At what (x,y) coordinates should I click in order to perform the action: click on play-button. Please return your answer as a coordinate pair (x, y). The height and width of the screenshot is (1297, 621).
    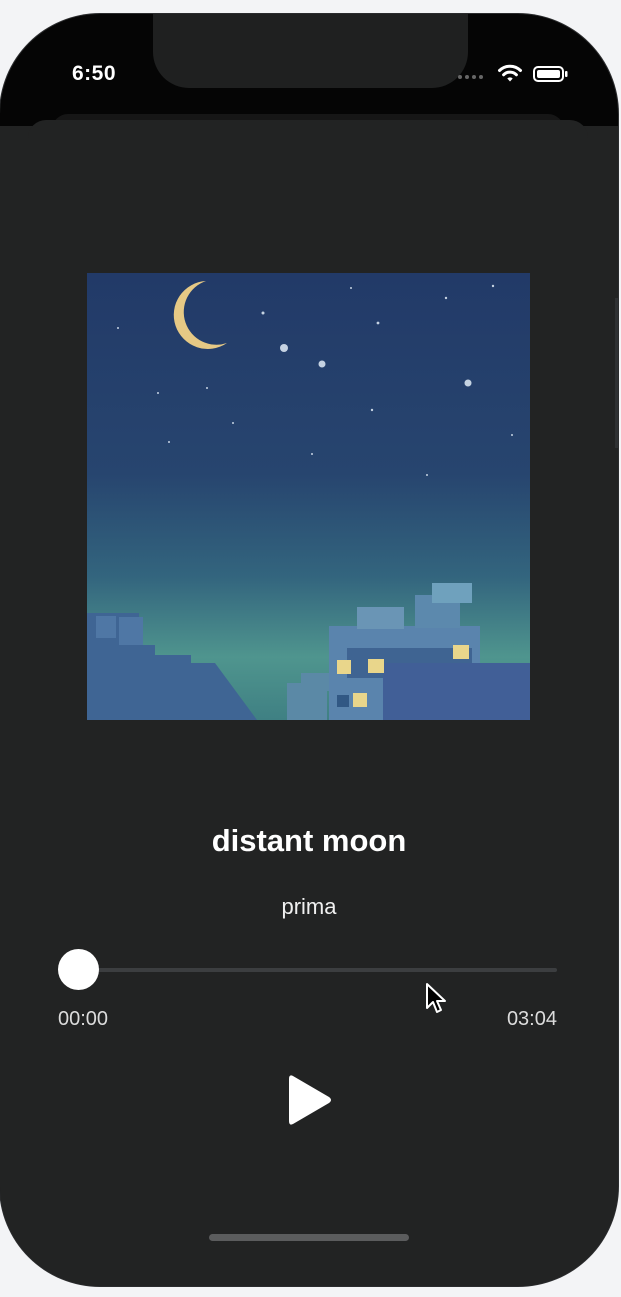
    Looking at the image, I should click on (309, 1100).